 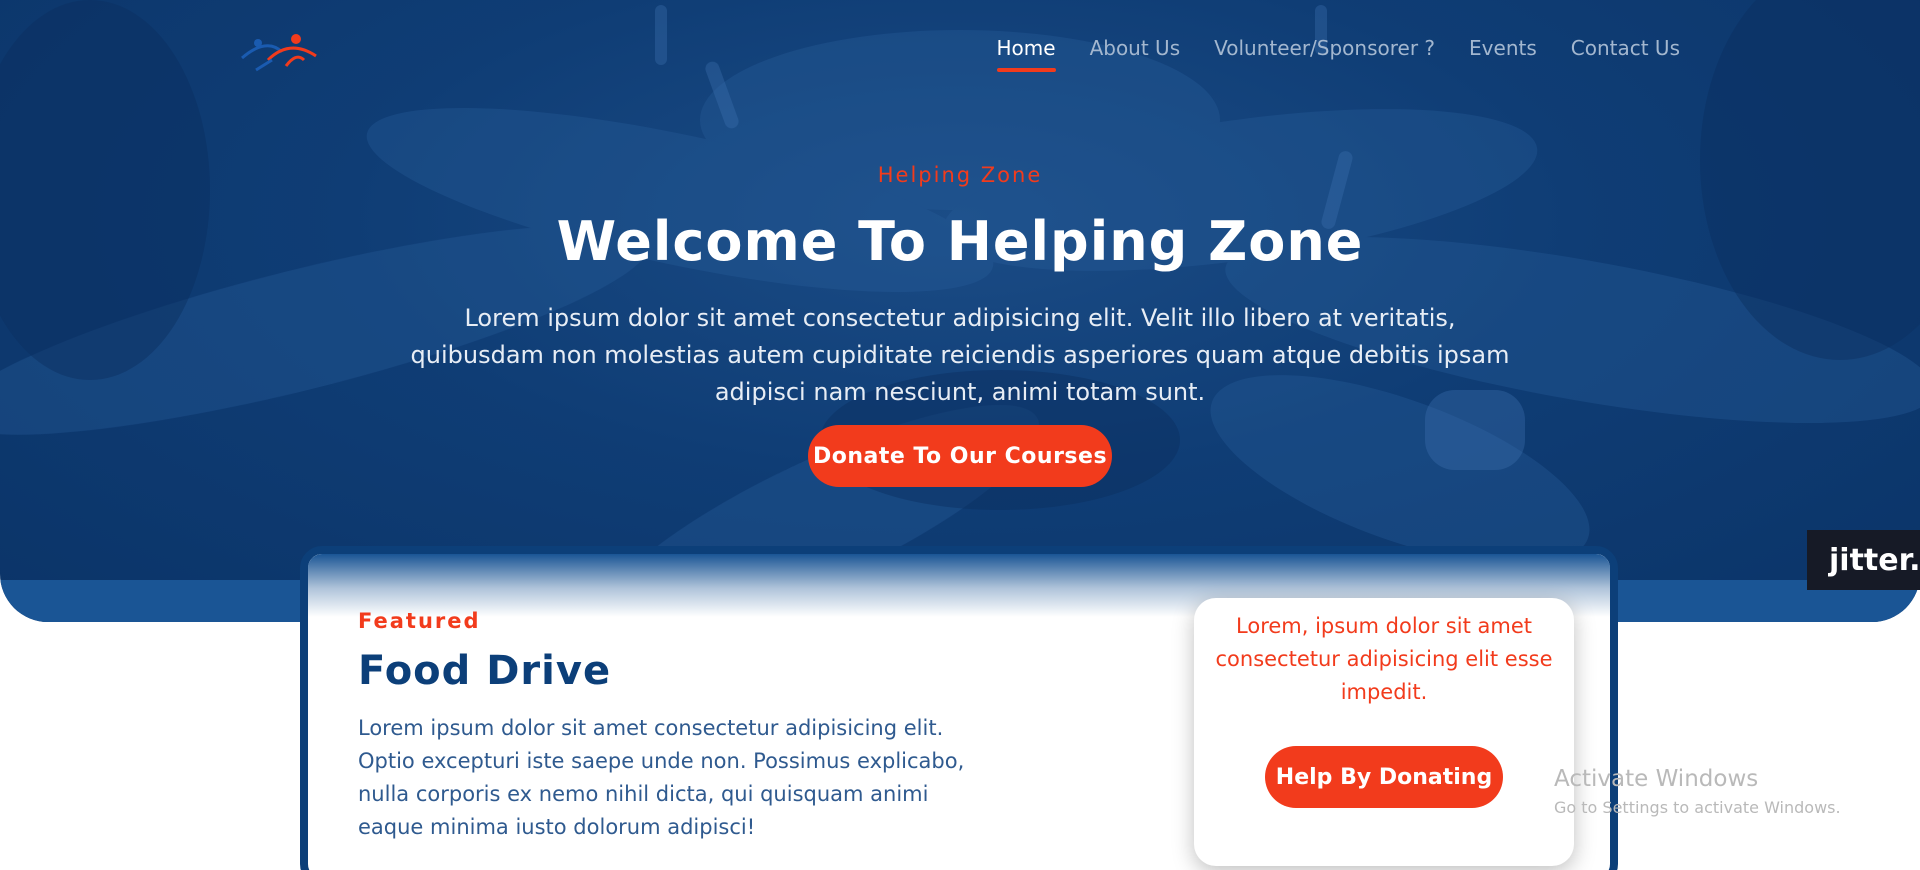 I want to click on nav-item-home: Home, so click(x=1026, y=54).